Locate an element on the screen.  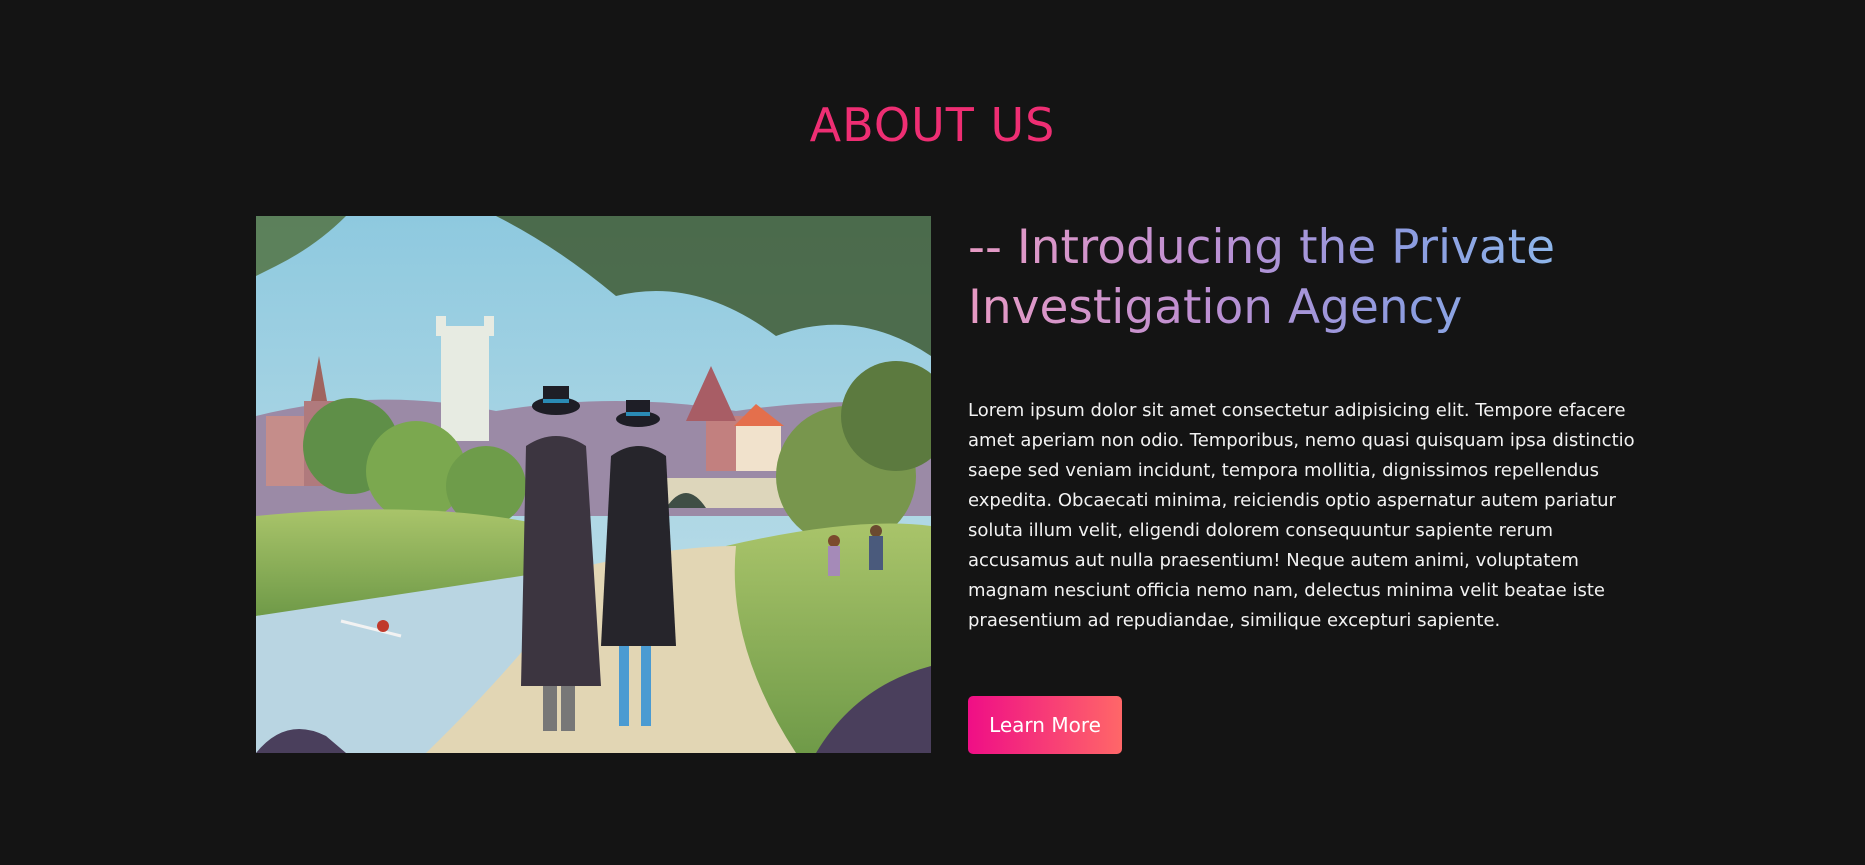
learn-more-button: Learn More is located at coordinates (1045, 725).